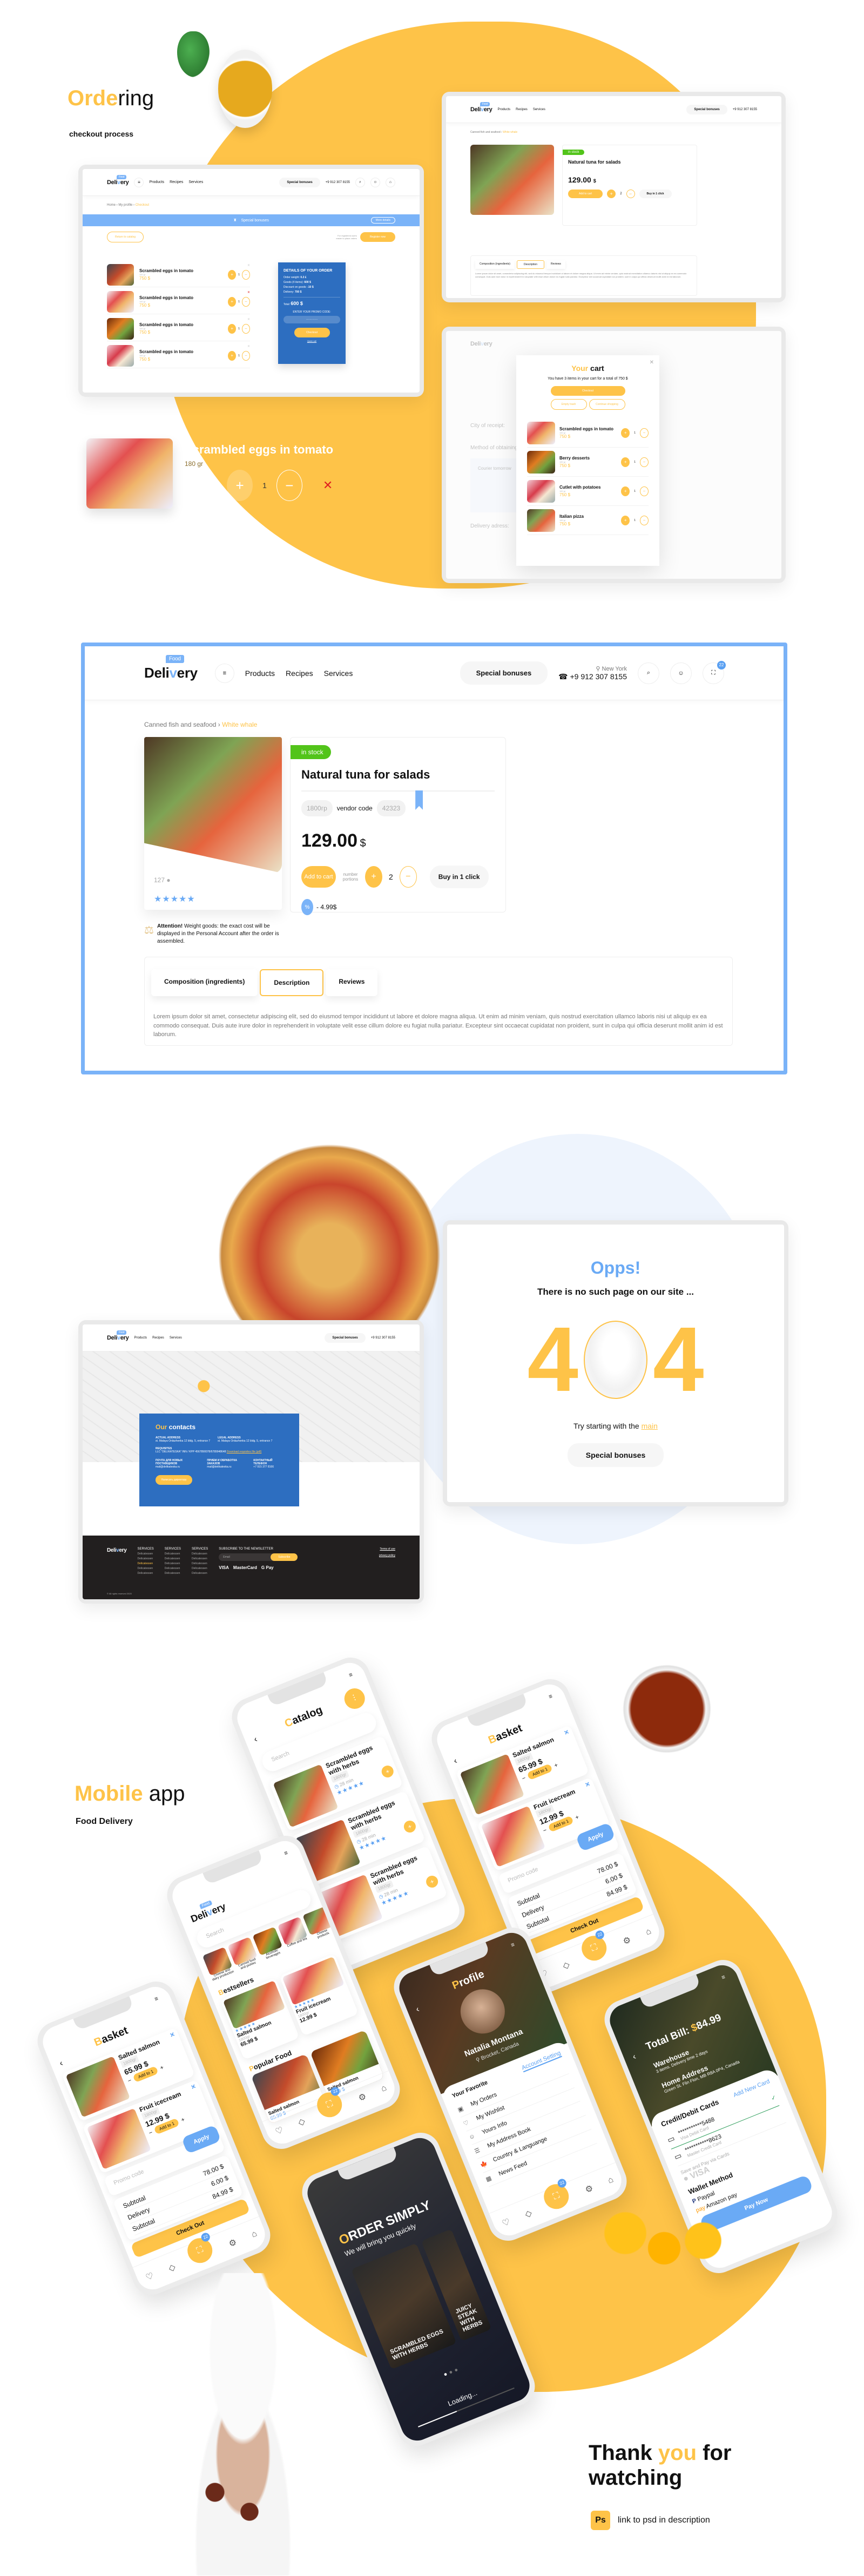  Describe the element at coordinates (355, 1698) in the screenshot. I see `catalog-filter-button: ⫶` at that location.